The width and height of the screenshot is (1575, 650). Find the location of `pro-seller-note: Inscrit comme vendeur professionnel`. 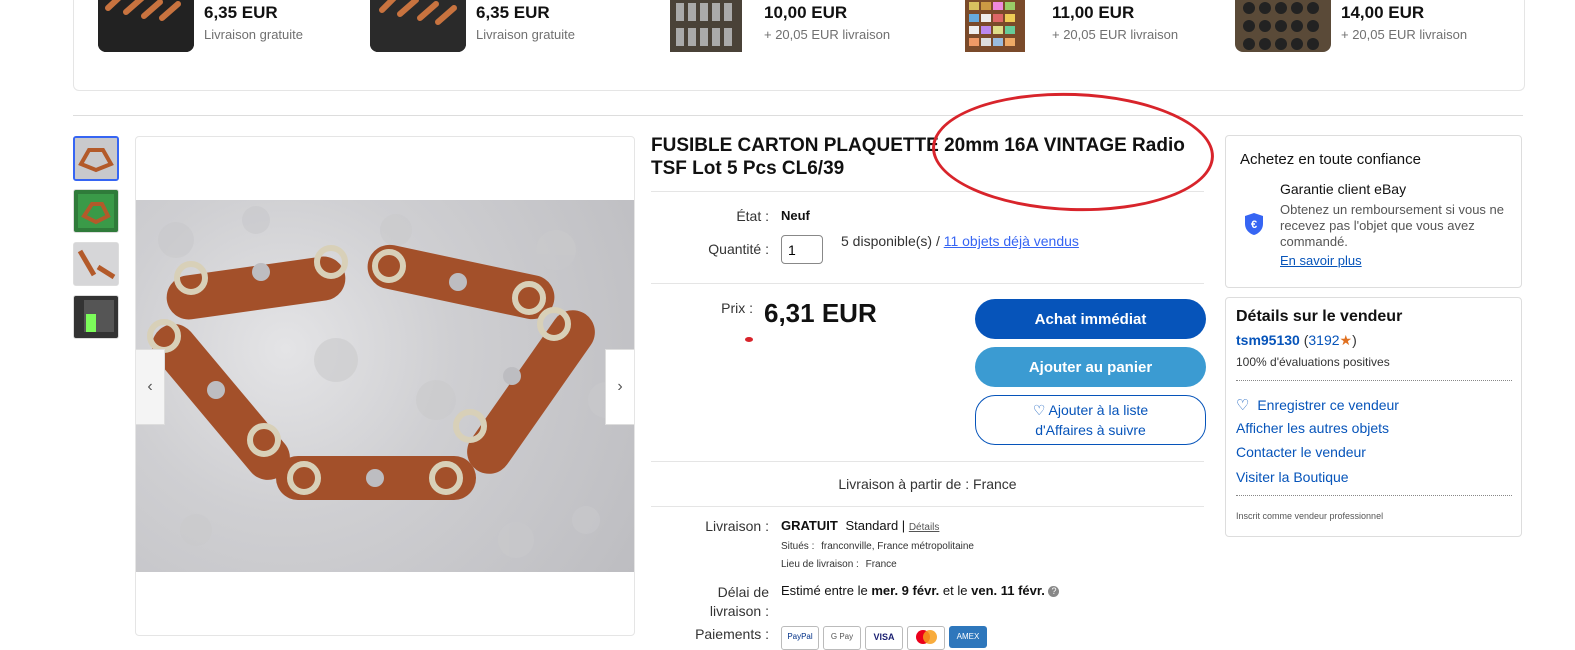

pro-seller-note: Inscrit comme vendeur professionnel is located at coordinates (1310, 516).